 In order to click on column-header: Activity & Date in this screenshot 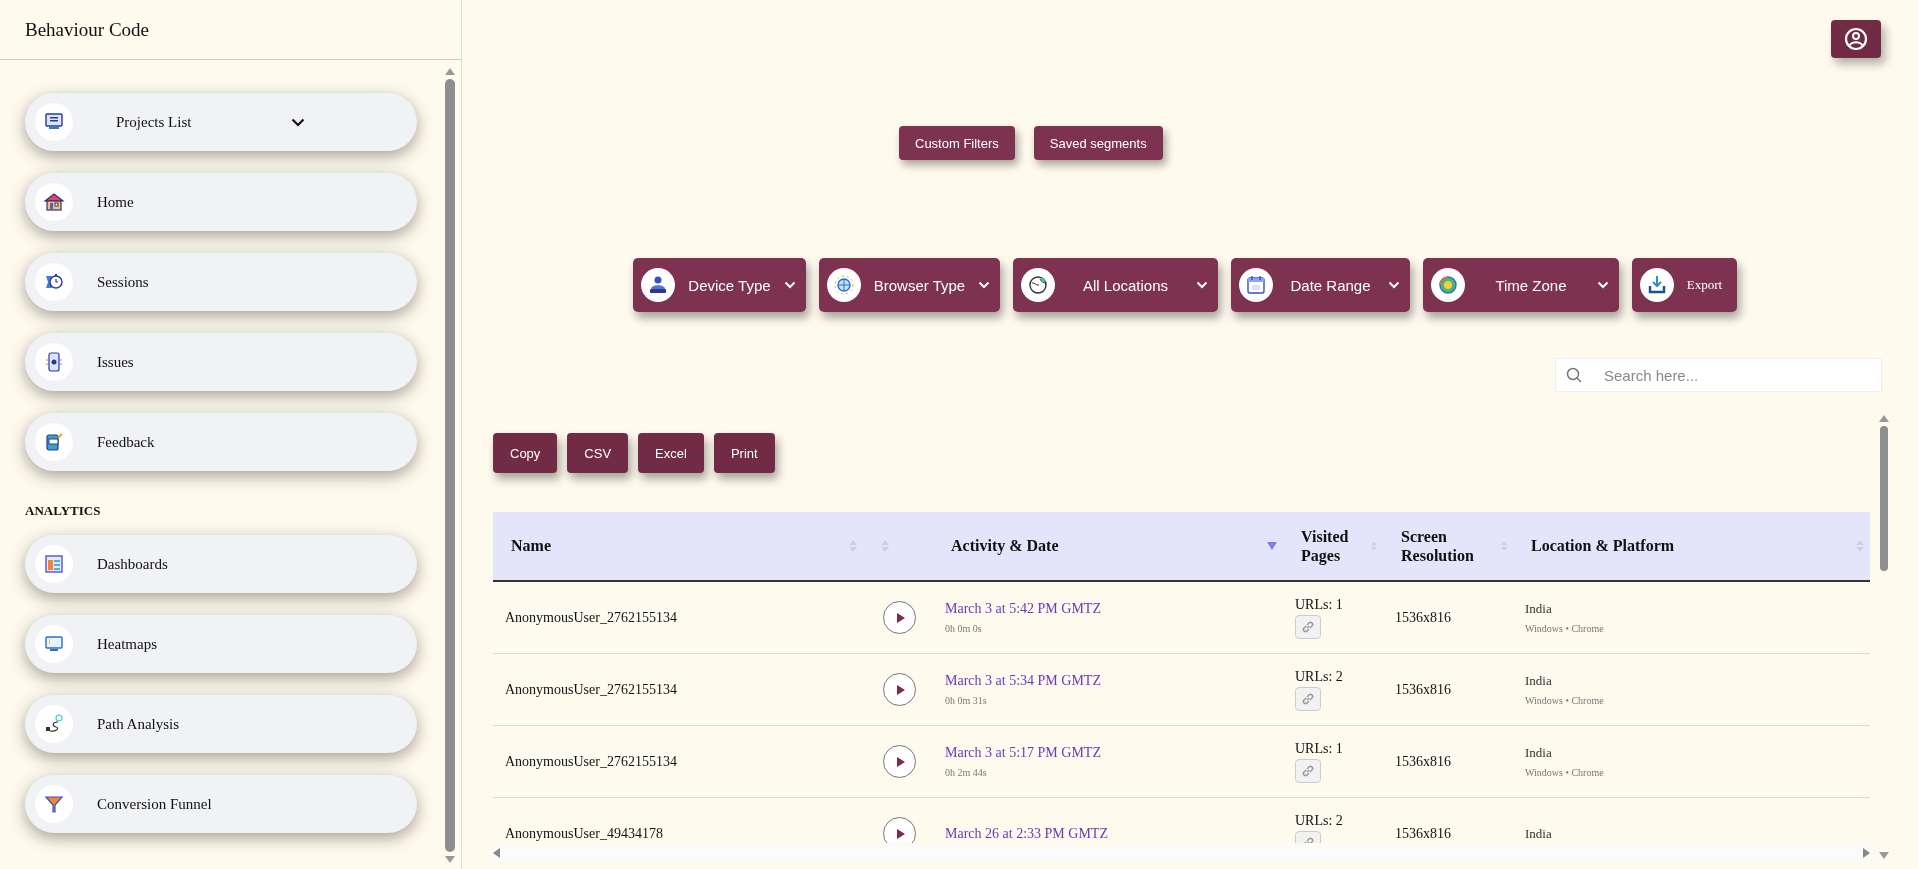, I will do `click(1108, 546)`.